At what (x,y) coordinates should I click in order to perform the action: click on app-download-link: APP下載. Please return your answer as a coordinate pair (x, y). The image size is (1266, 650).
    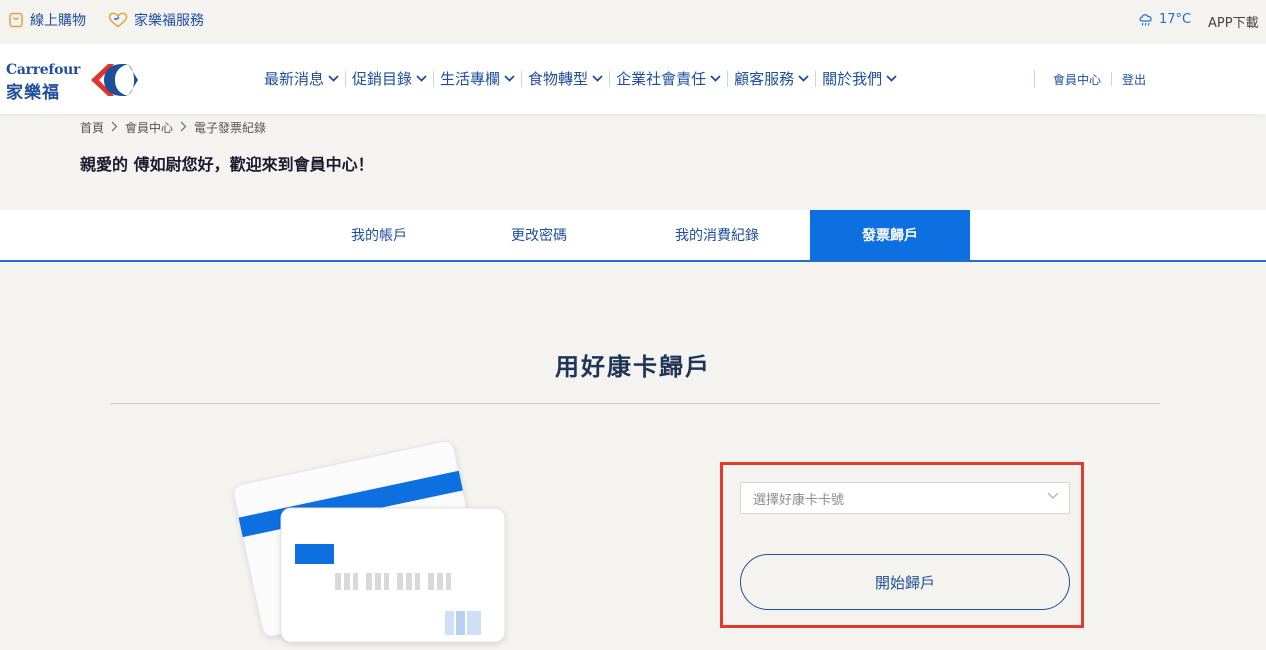
    Looking at the image, I should click on (1233, 21).